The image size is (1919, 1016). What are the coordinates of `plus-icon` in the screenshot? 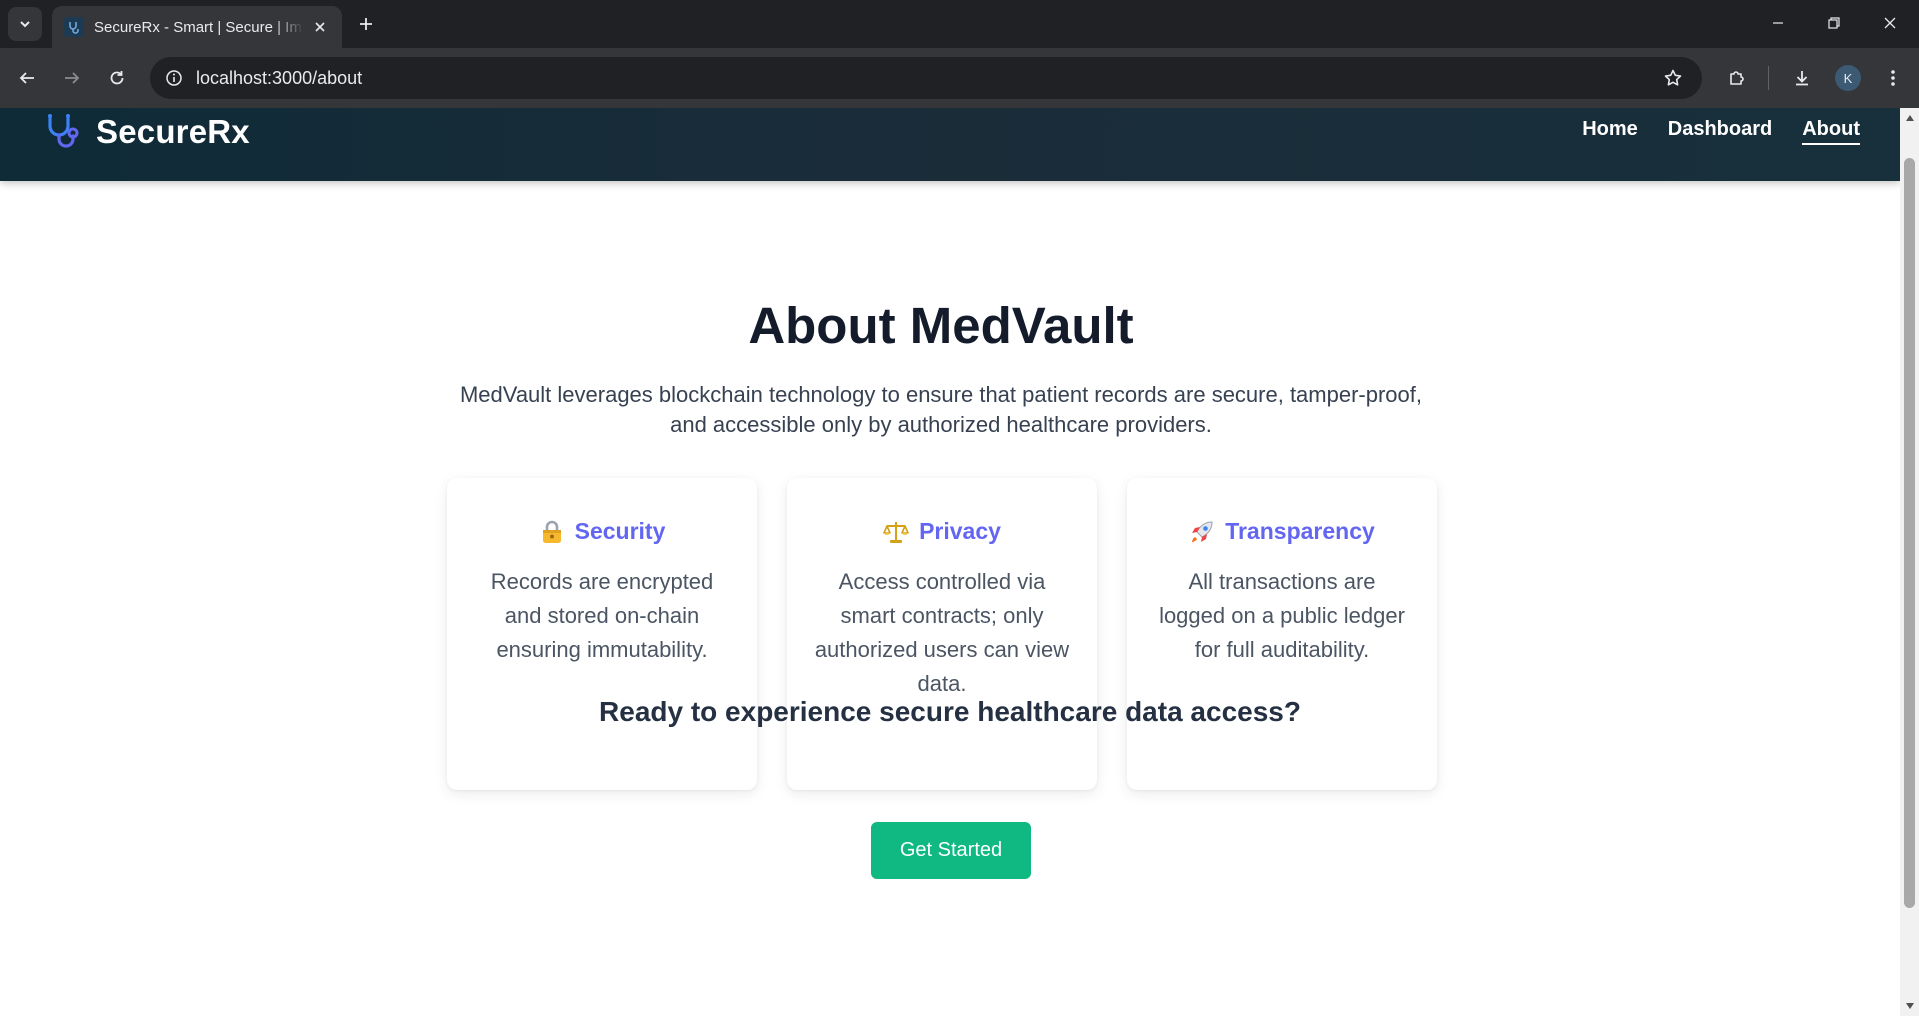 It's located at (366, 24).